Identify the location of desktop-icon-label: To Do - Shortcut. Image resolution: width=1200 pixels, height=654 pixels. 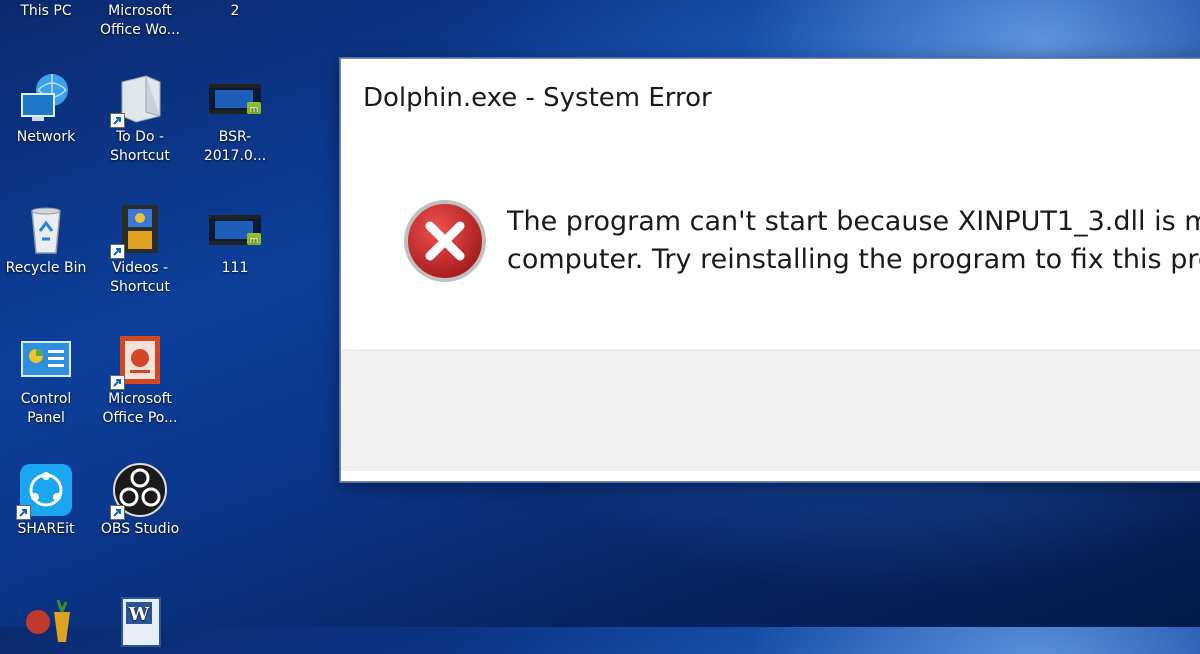
(140, 146).